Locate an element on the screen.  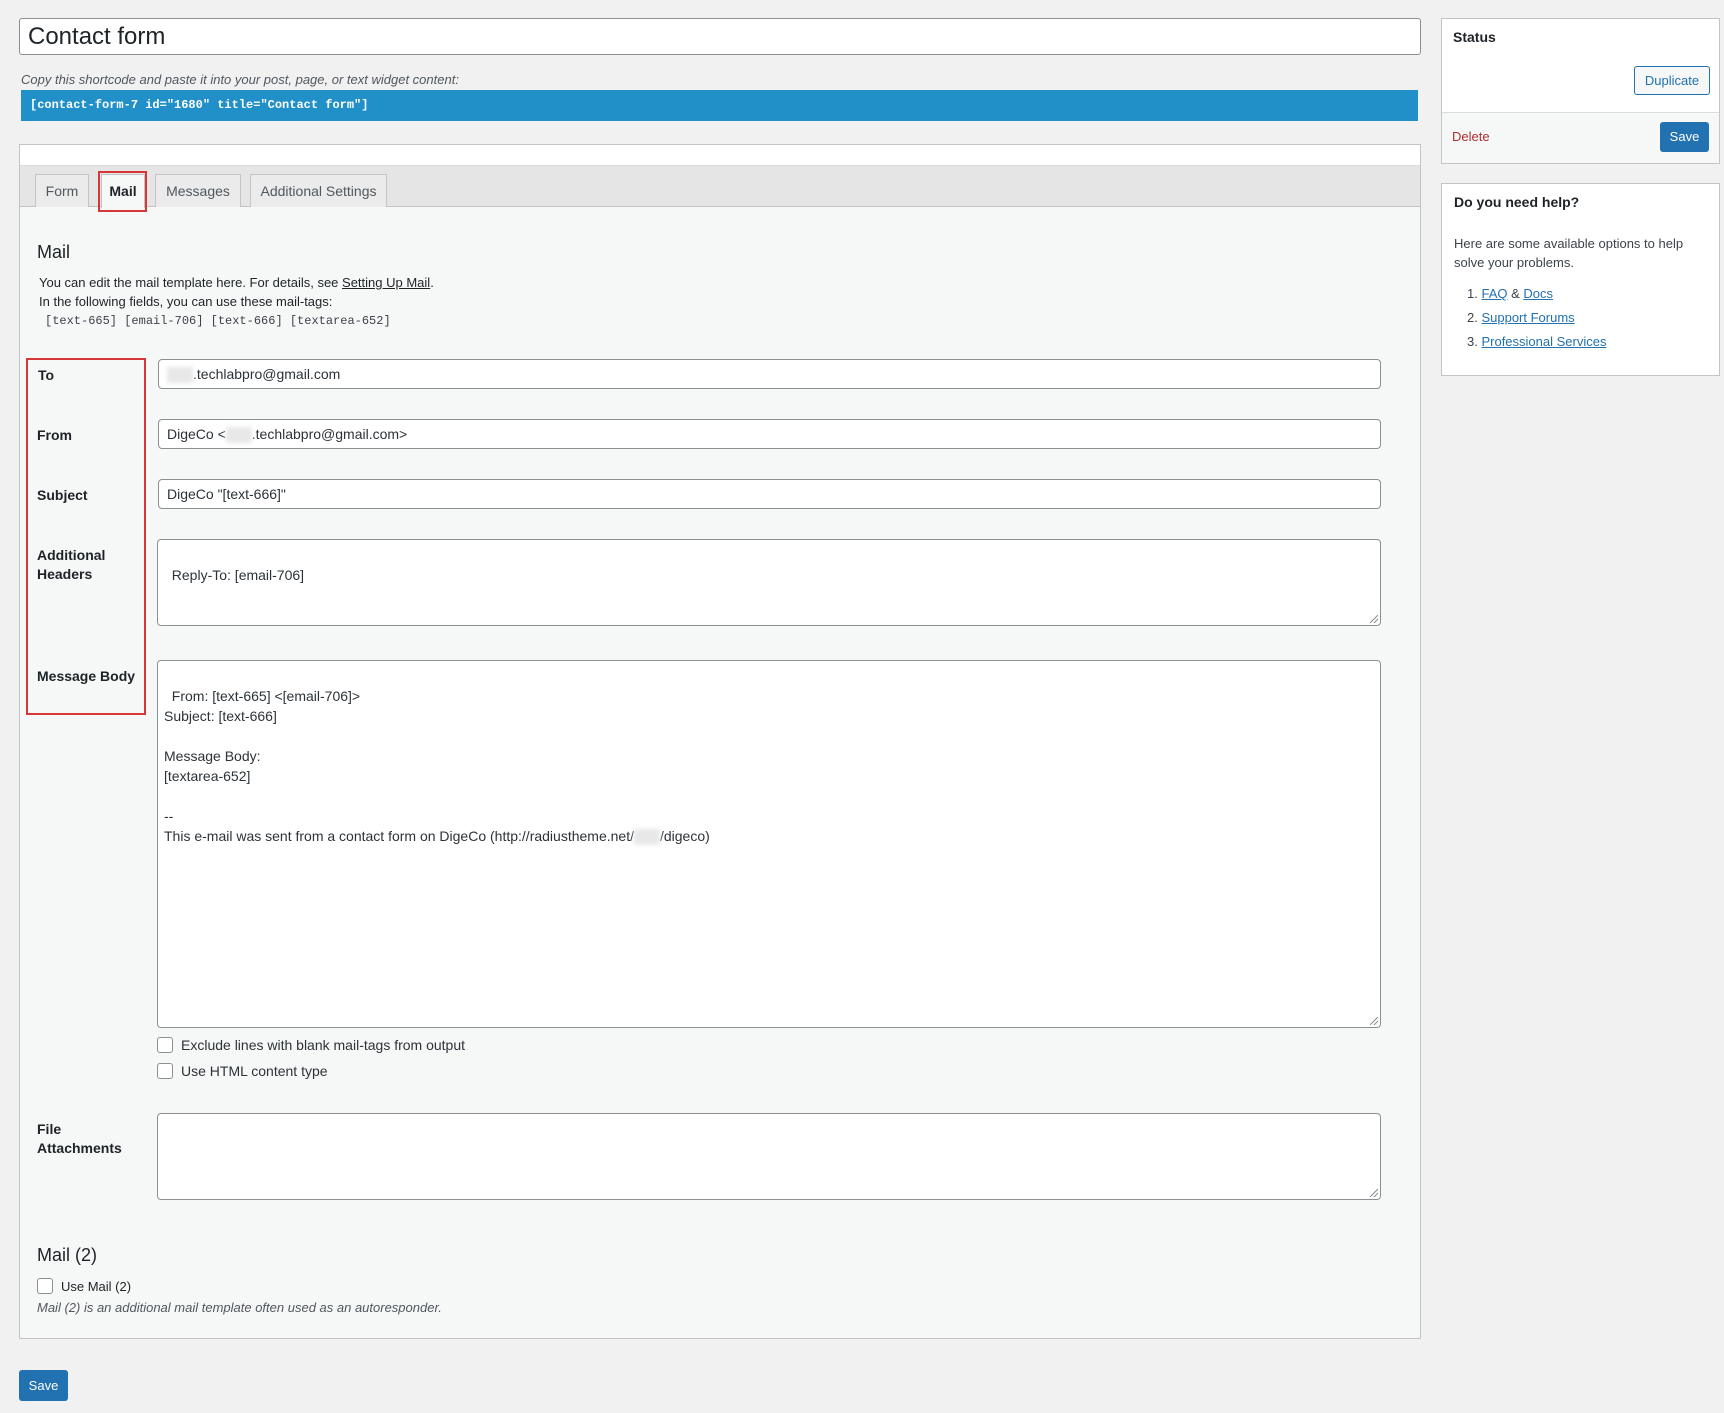
additional-headers-label-line1: Additional is located at coordinates (71, 555).